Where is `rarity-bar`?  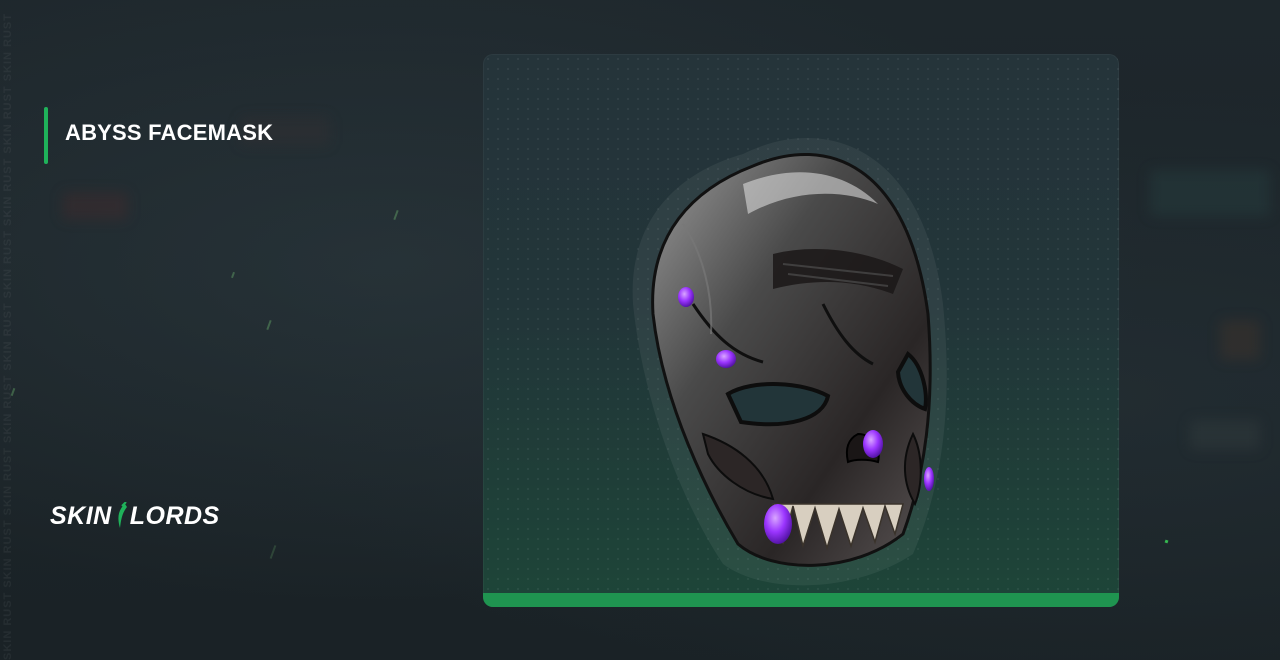 rarity-bar is located at coordinates (801, 600).